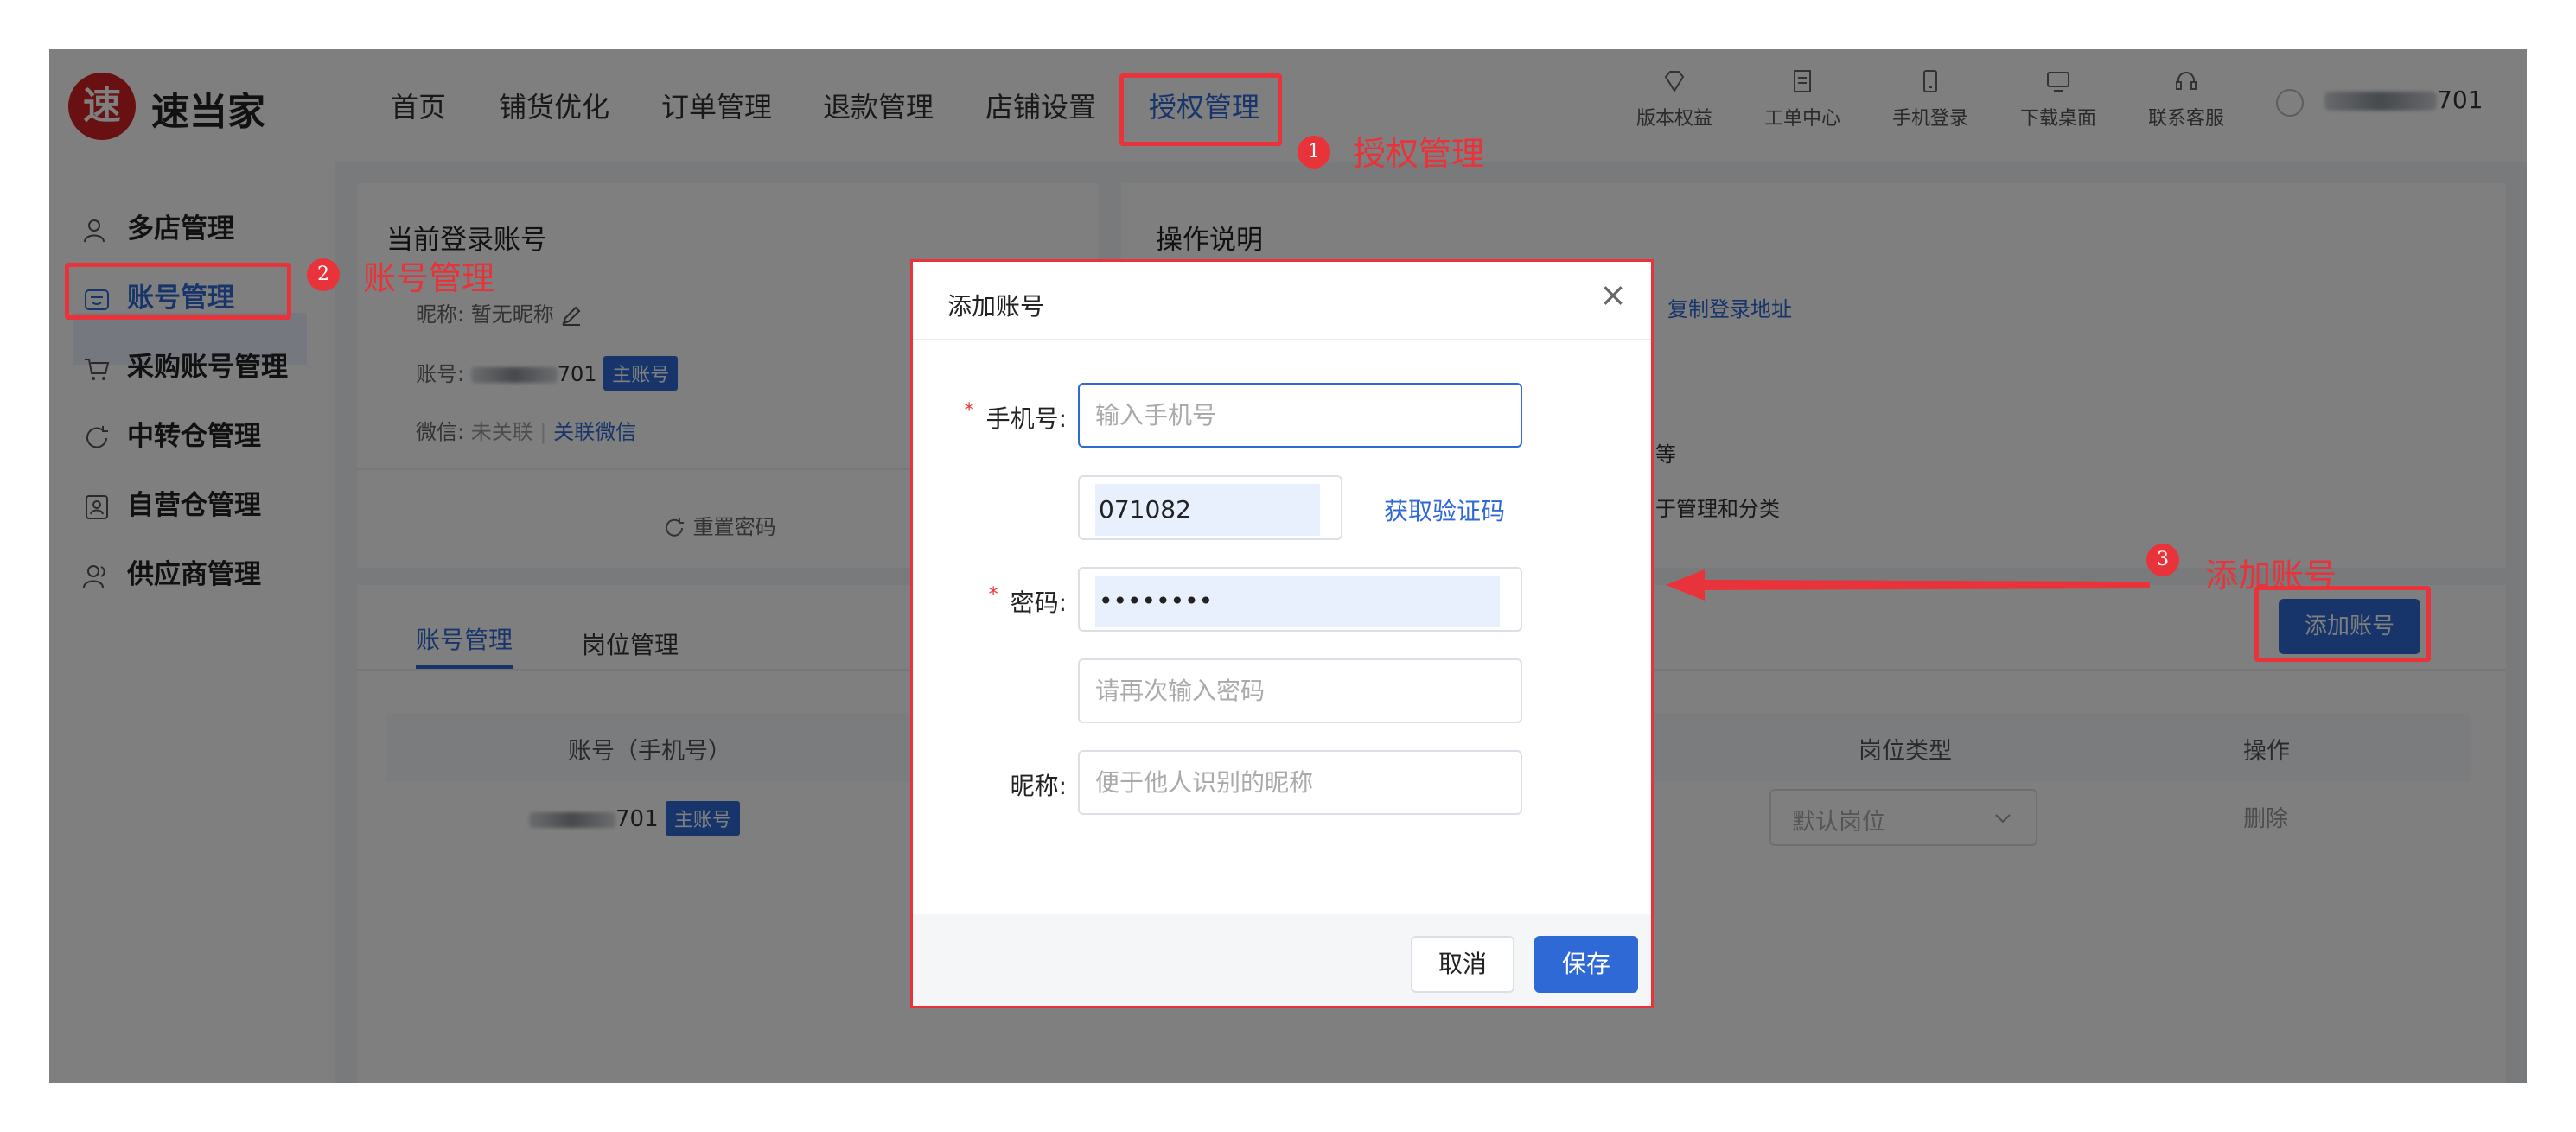 The width and height of the screenshot is (2576, 1132). What do you see at coordinates (996, 306) in the screenshot?
I see `modal-title: 添加账号` at bounding box center [996, 306].